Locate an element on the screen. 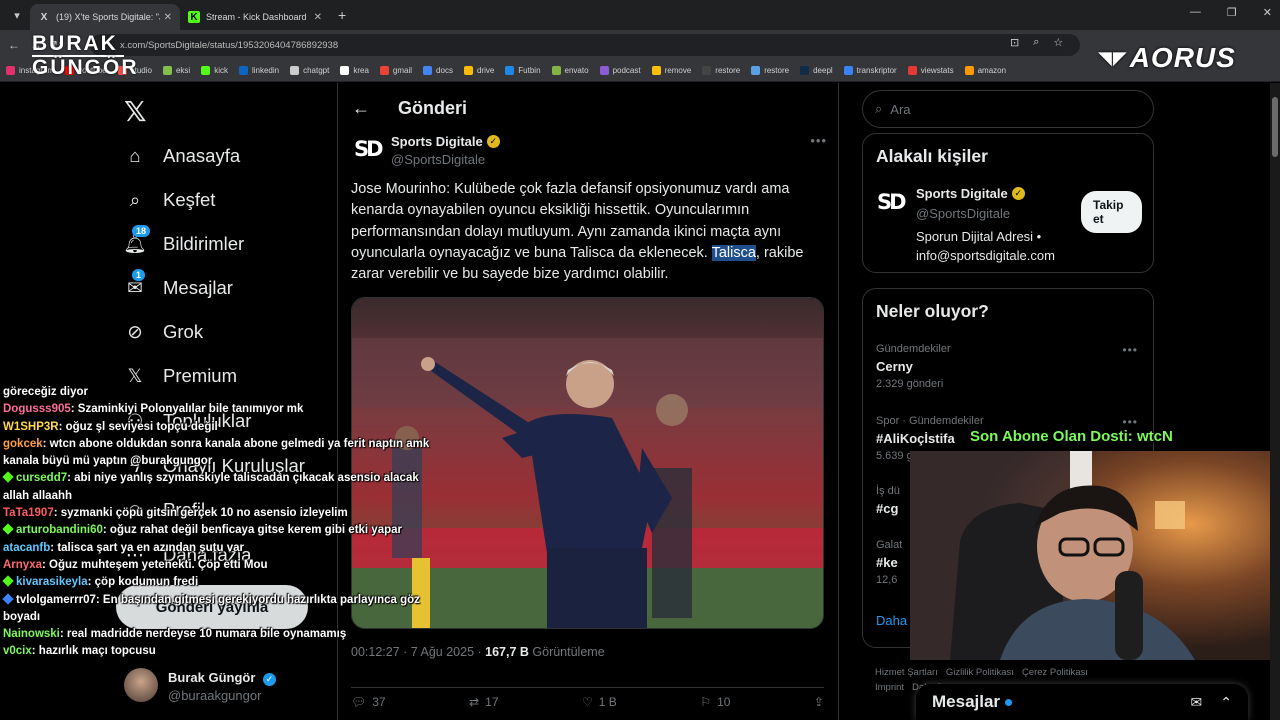  tab-kick-dashboard: K Stream - Kick Dashboard ✕ is located at coordinates (255, 17).